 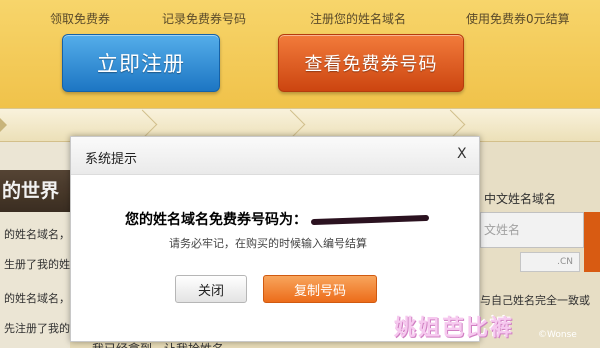 What do you see at coordinates (370, 220) in the screenshot?
I see `coupon-code-redacted` at bounding box center [370, 220].